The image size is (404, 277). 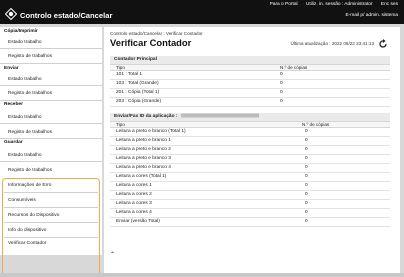 What do you see at coordinates (138, 221) in the screenshot?
I see `counter-type: Enviar (versão Total)` at bounding box center [138, 221].